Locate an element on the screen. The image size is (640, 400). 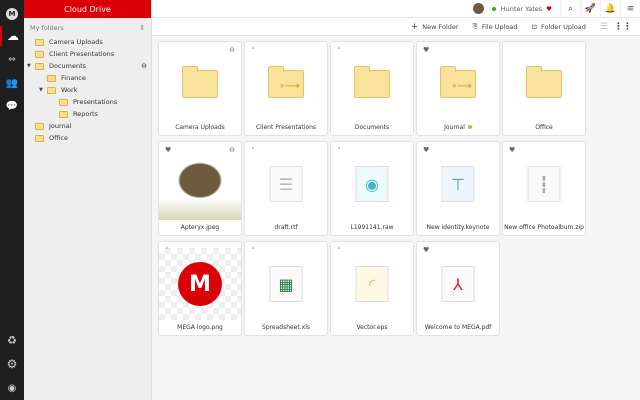
file-name: Journal is located at coordinates (454, 127).